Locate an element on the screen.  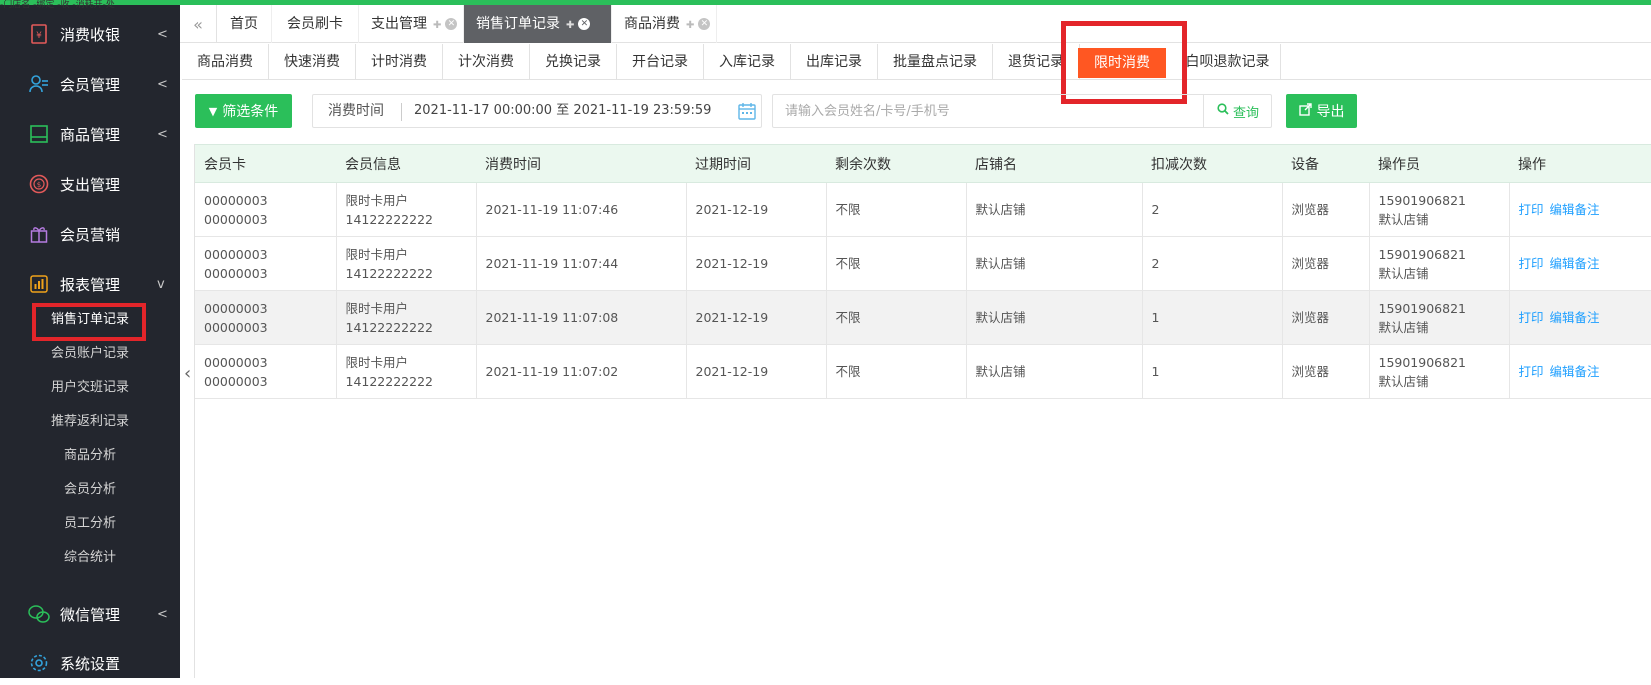
sidebar-item-label: 系统设置 is located at coordinates (90, 663).